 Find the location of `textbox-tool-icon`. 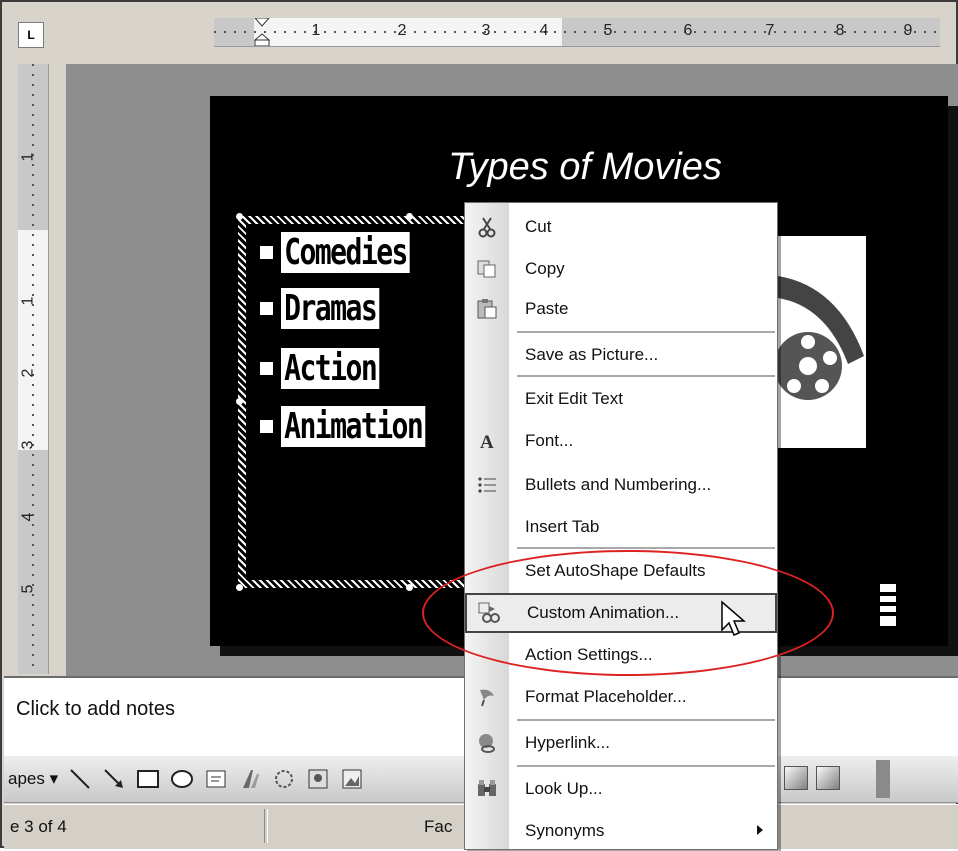

textbox-tool-icon is located at coordinates (216, 779).